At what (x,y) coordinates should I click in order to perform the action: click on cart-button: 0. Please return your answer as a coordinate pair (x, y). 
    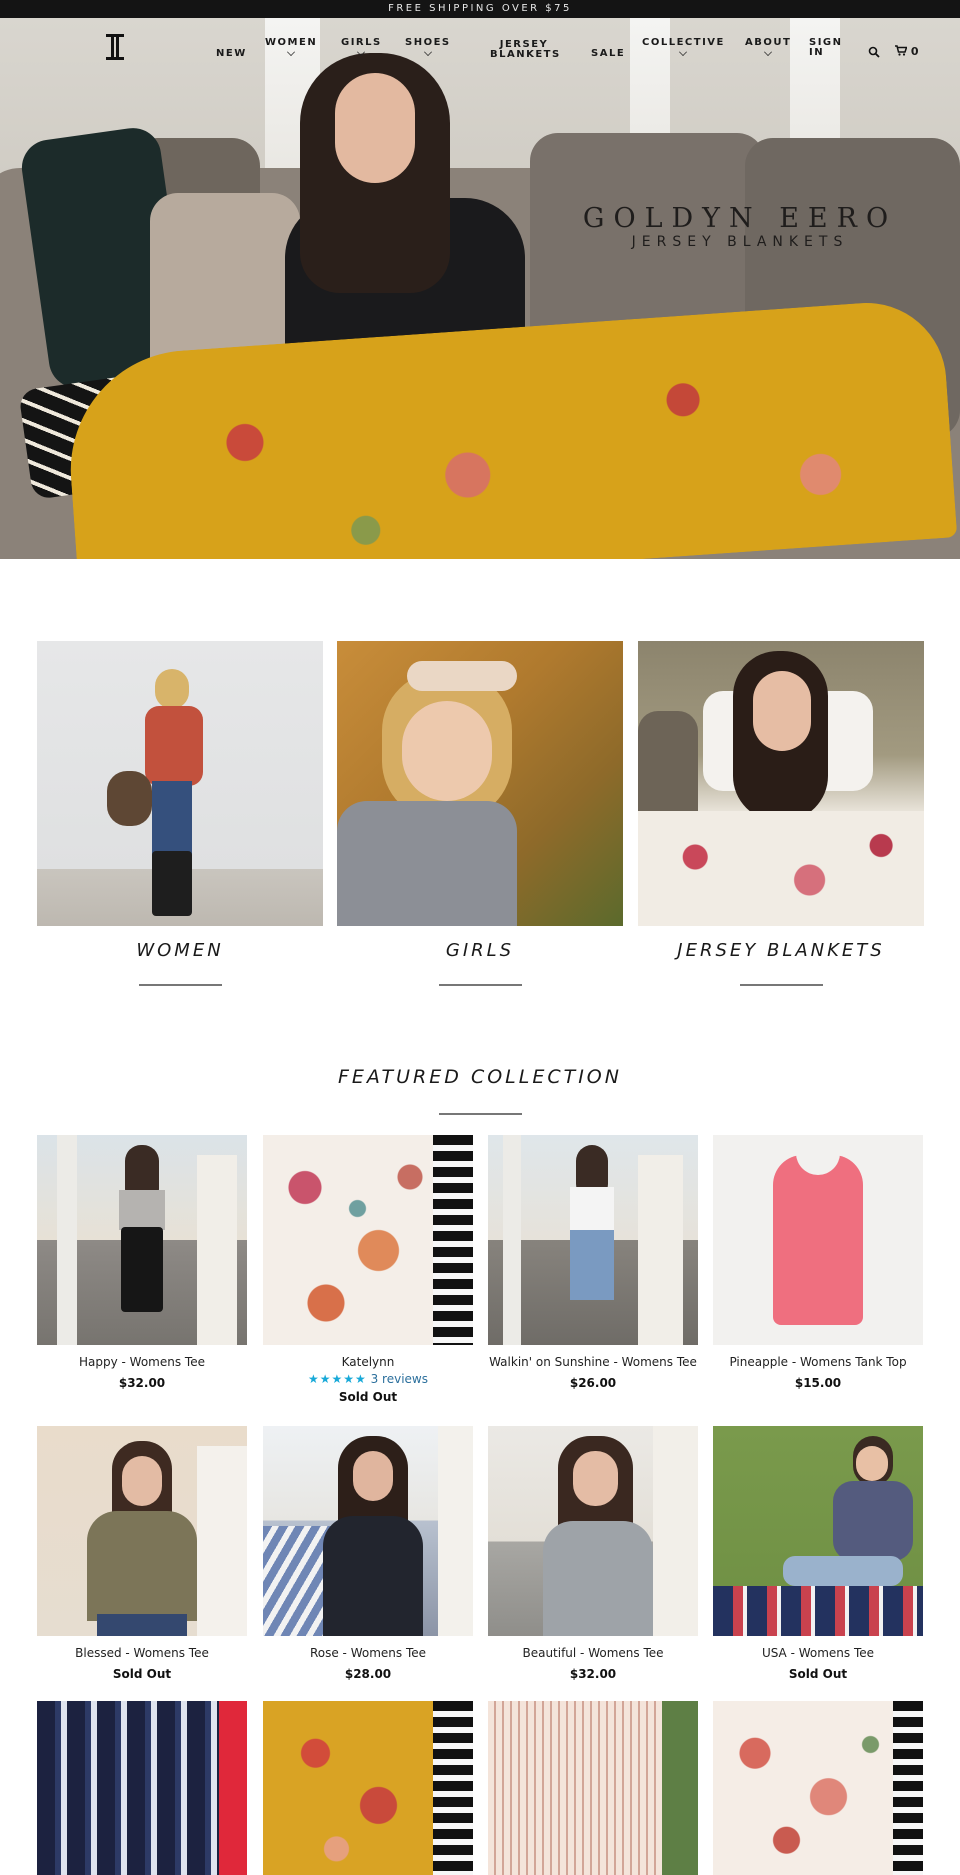
    Looking at the image, I should click on (907, 51).